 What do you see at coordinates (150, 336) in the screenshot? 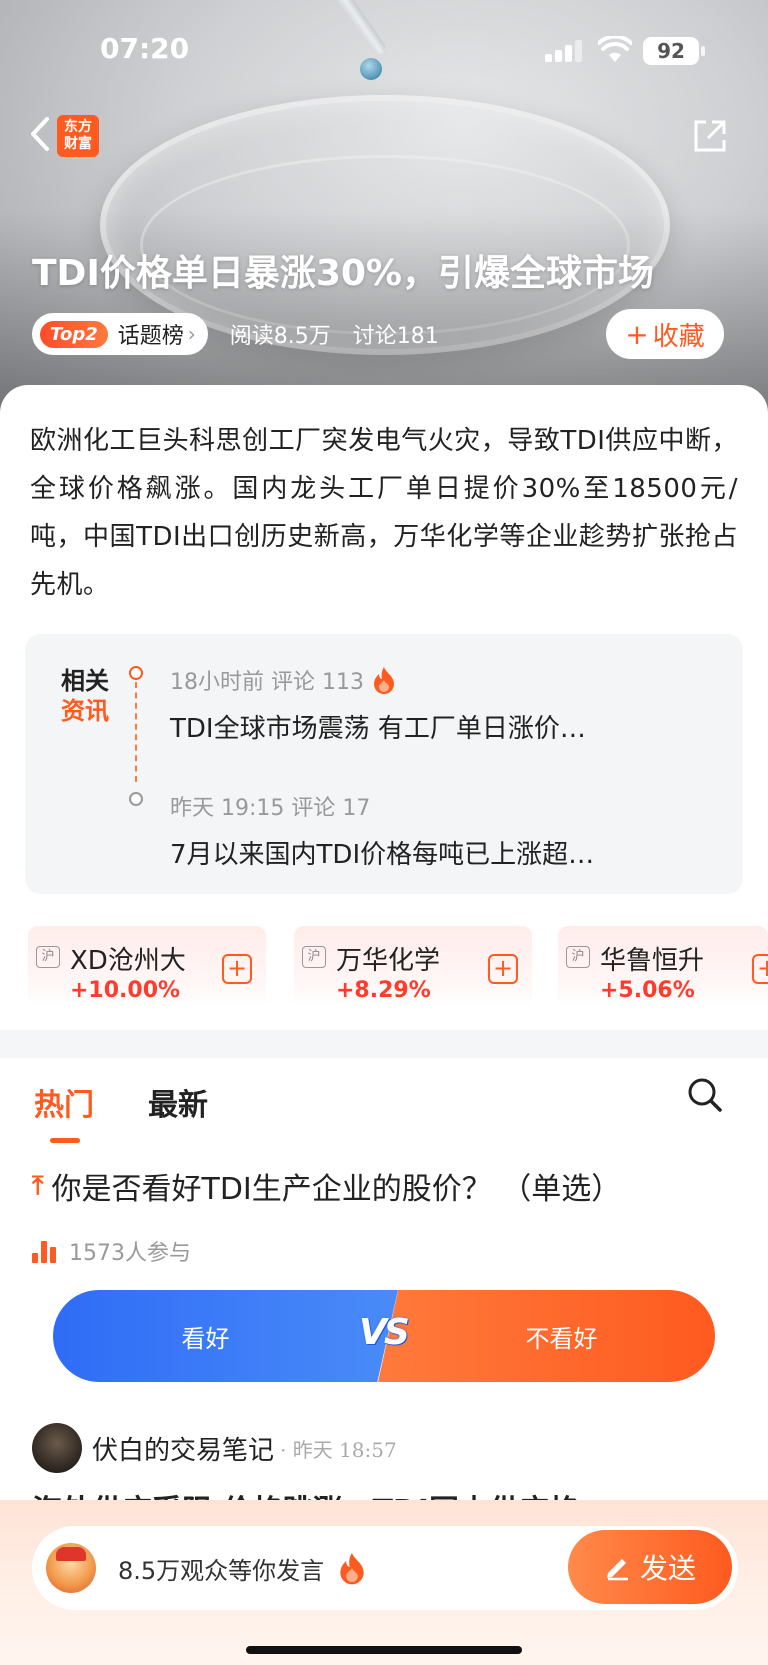
I see `topic-label: 话题榜` at bounding box center [150, 336].